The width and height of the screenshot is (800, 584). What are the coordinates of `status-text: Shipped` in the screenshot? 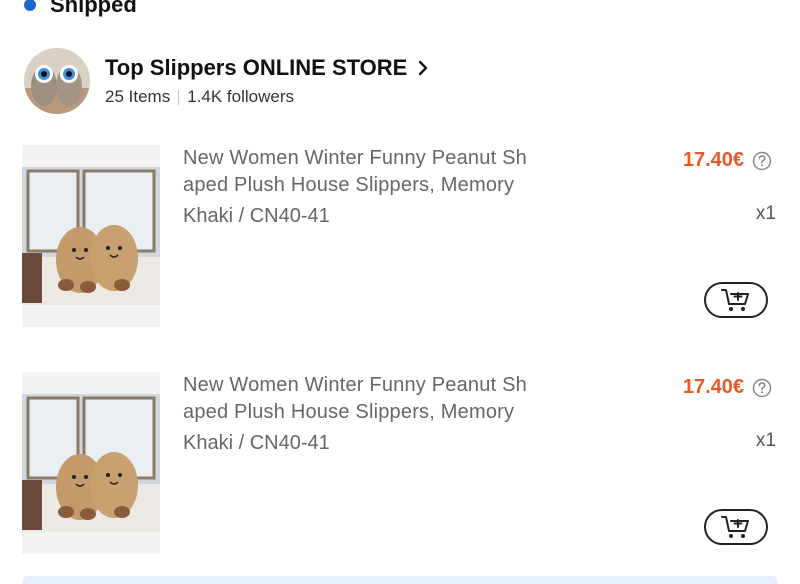 It's located at (93, 8).